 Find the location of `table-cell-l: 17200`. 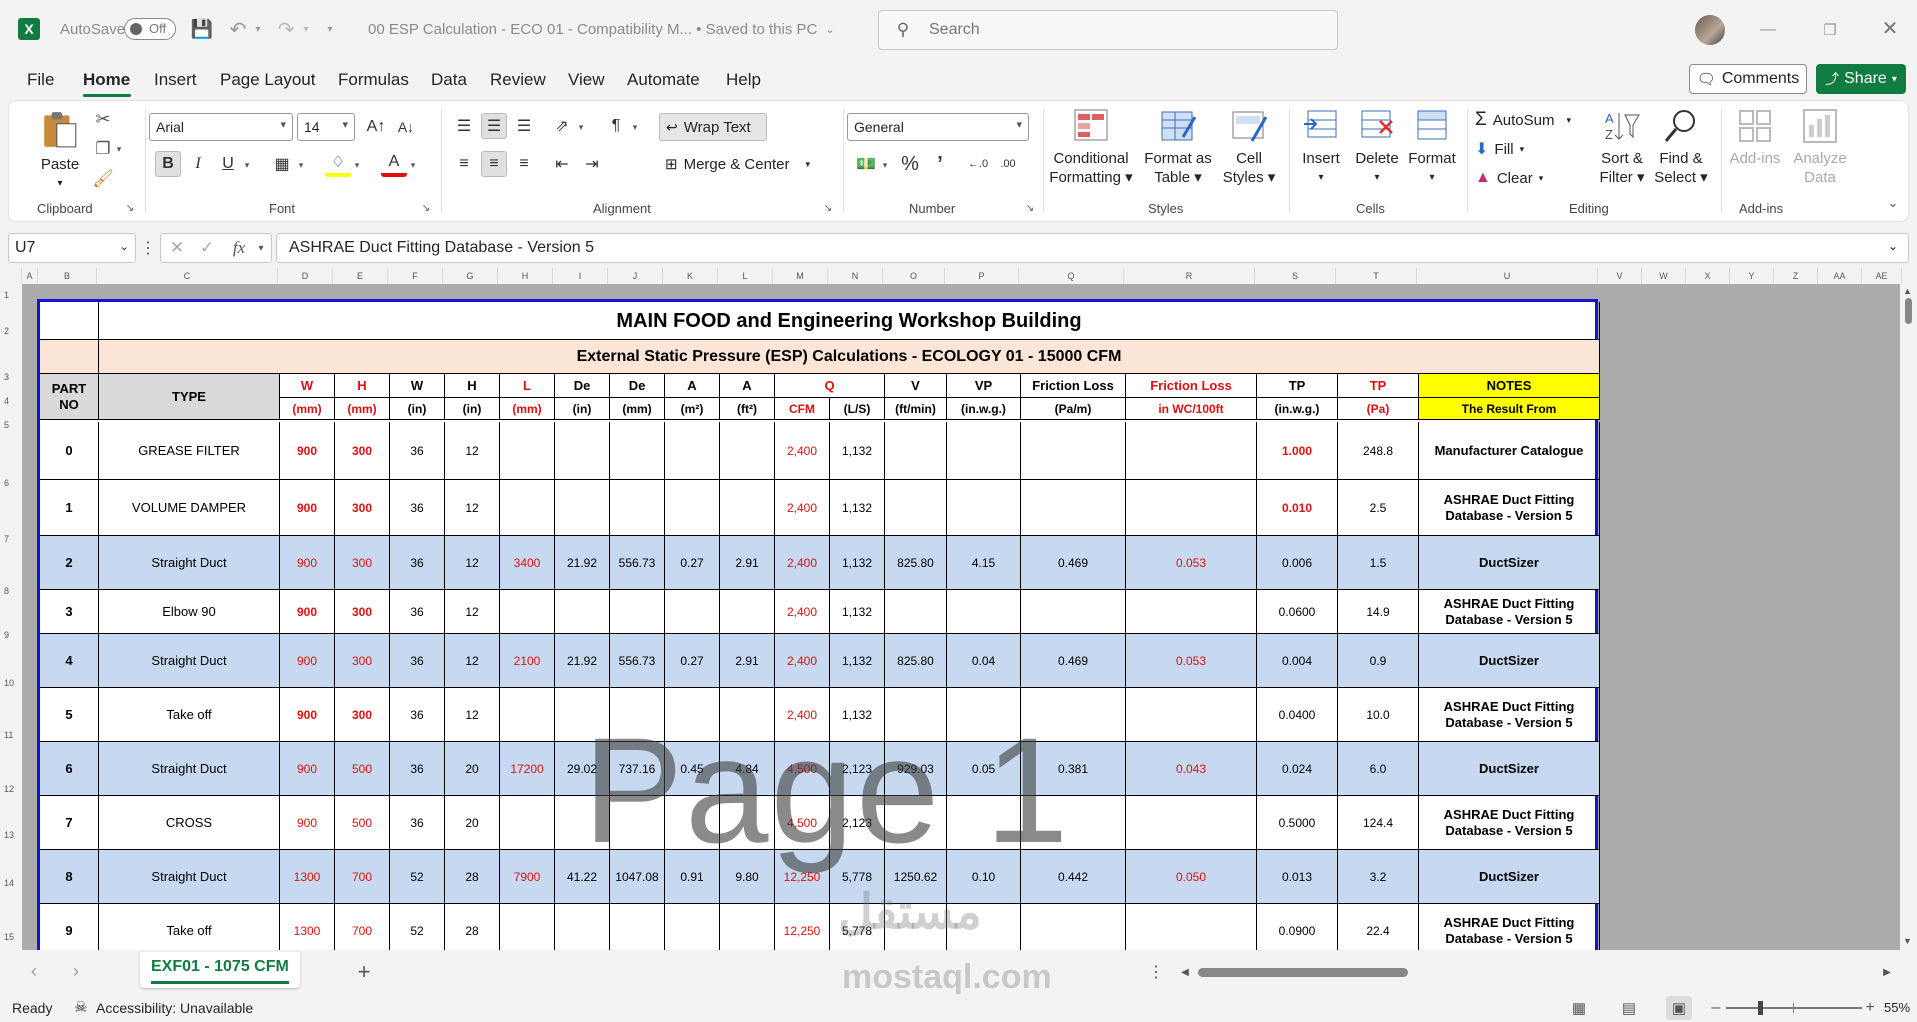

table-cell-l: 17200 is located at coordinates (527, 769).